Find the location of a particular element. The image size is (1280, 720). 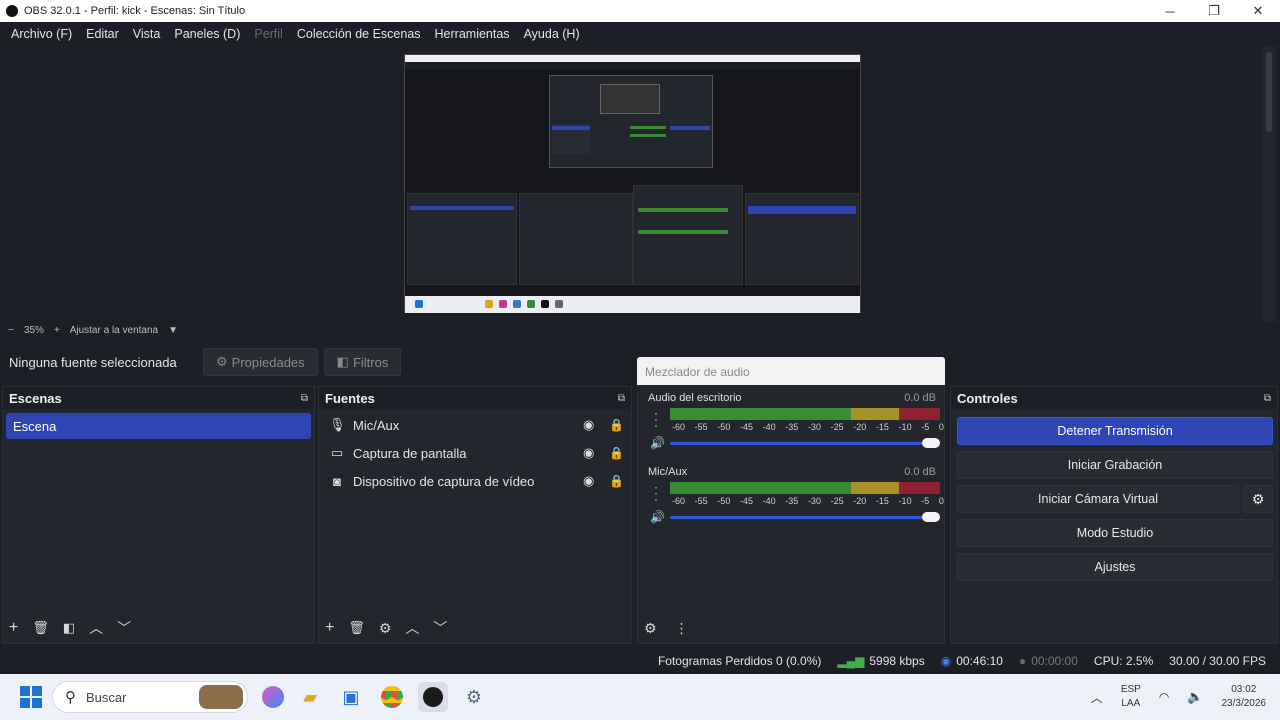

system-tray: ︿ ESP LAA ◠ 🔈 03:02 23/3/2026 is located at coordinates (1178, 697).